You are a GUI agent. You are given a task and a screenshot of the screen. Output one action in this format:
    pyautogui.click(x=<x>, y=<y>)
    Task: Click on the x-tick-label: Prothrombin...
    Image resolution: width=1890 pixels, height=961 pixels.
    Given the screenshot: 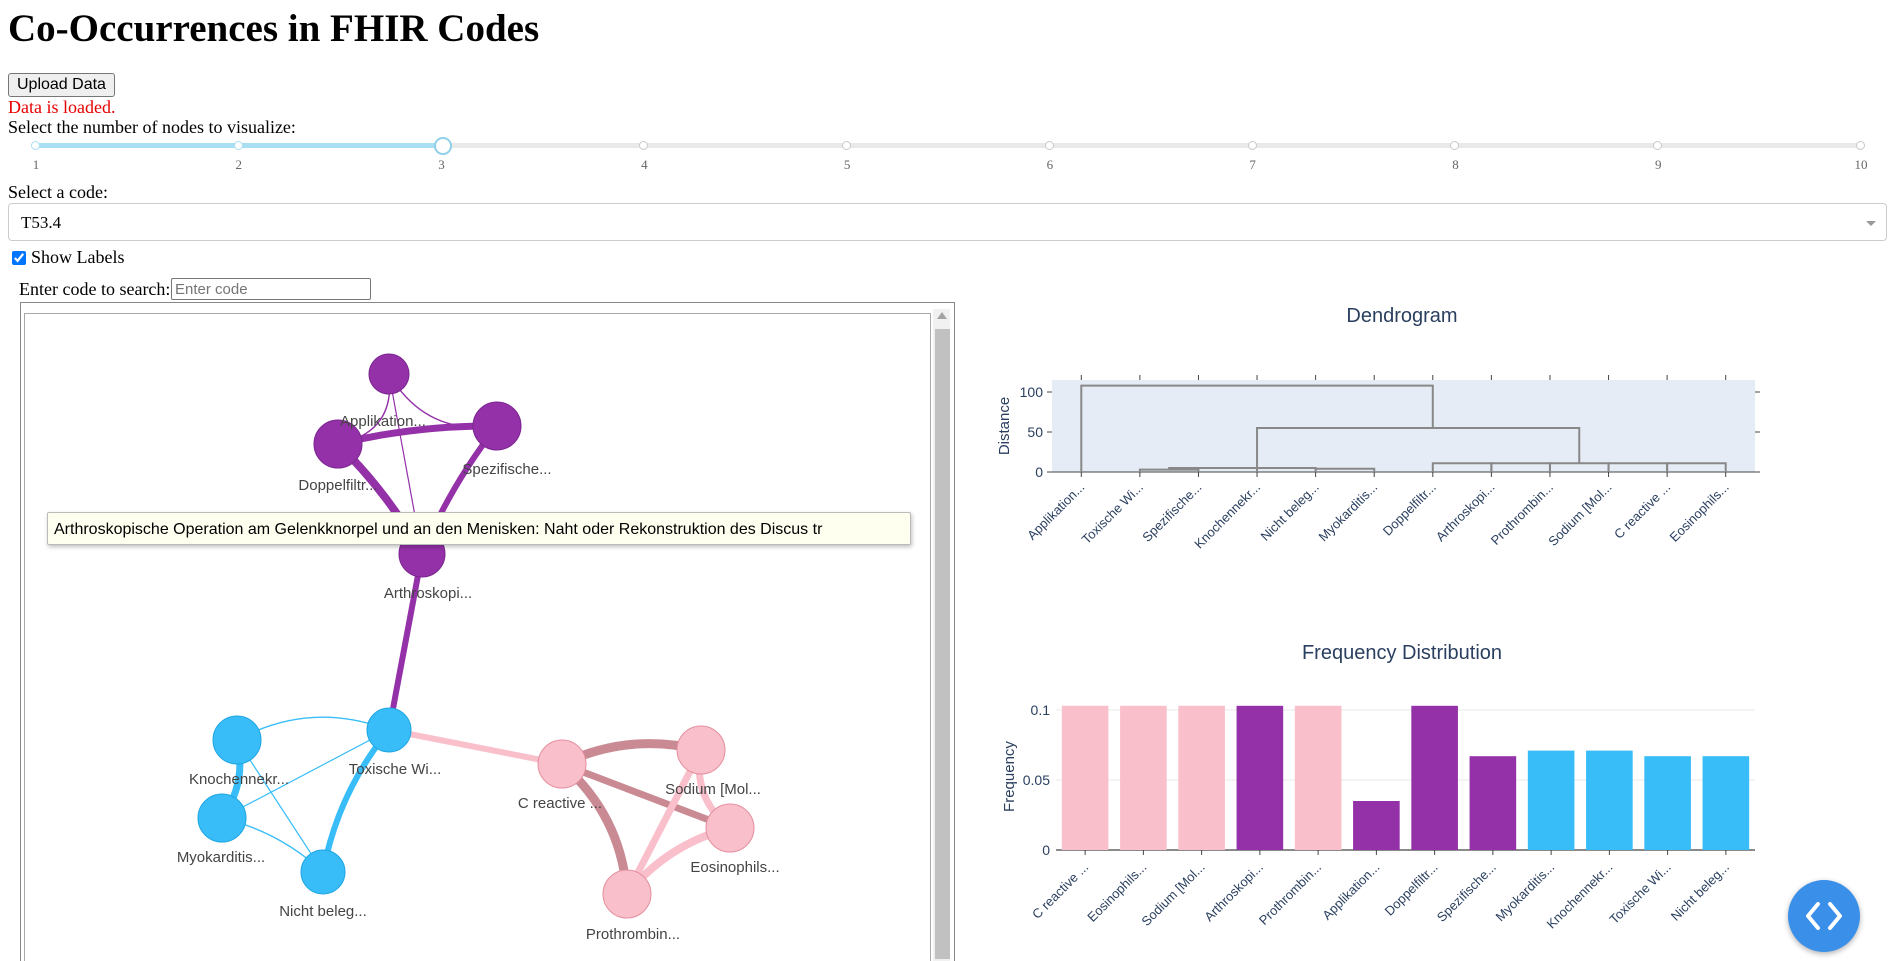 What is the action you would take?
    pyautogui.click(x=1290, y=894)
    